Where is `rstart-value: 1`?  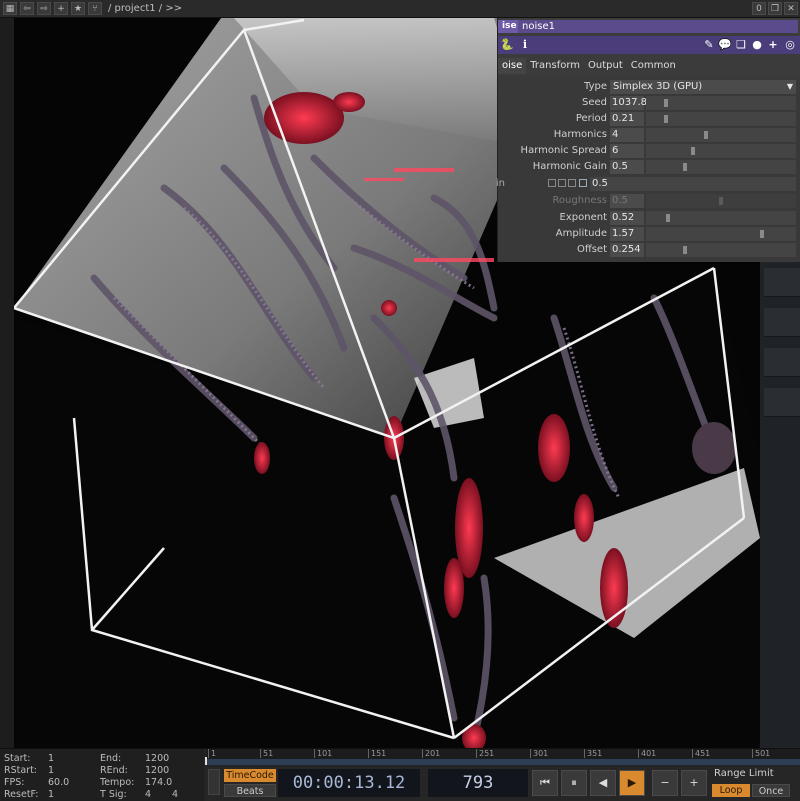
rstart-value: 1 is located at coordinates (51, 770).